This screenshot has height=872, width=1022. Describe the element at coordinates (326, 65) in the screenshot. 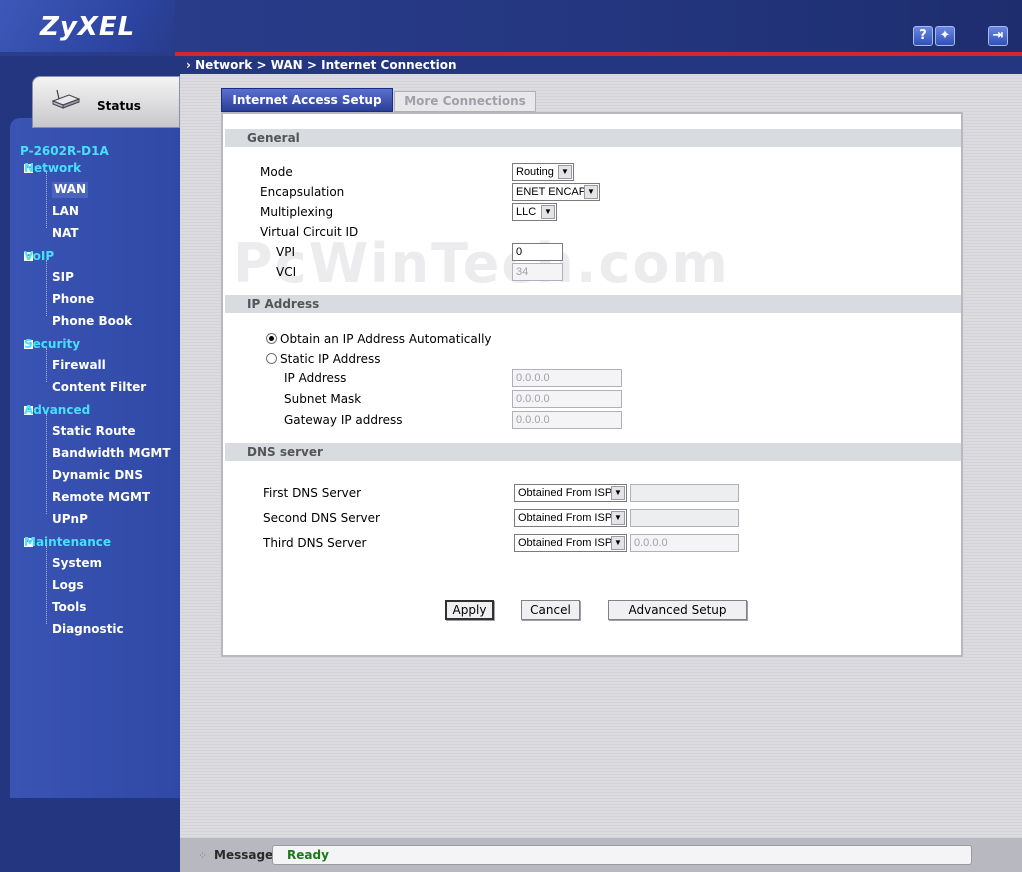

I see `breadcrumb-text: Network > WAN > Internet Connection` at that location.